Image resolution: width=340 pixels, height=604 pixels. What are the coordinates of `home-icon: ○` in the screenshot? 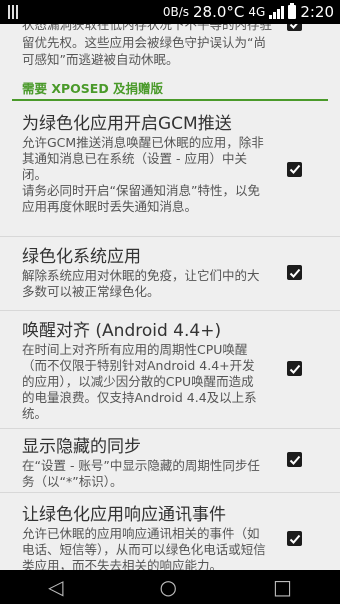 It's located at (168, 587).